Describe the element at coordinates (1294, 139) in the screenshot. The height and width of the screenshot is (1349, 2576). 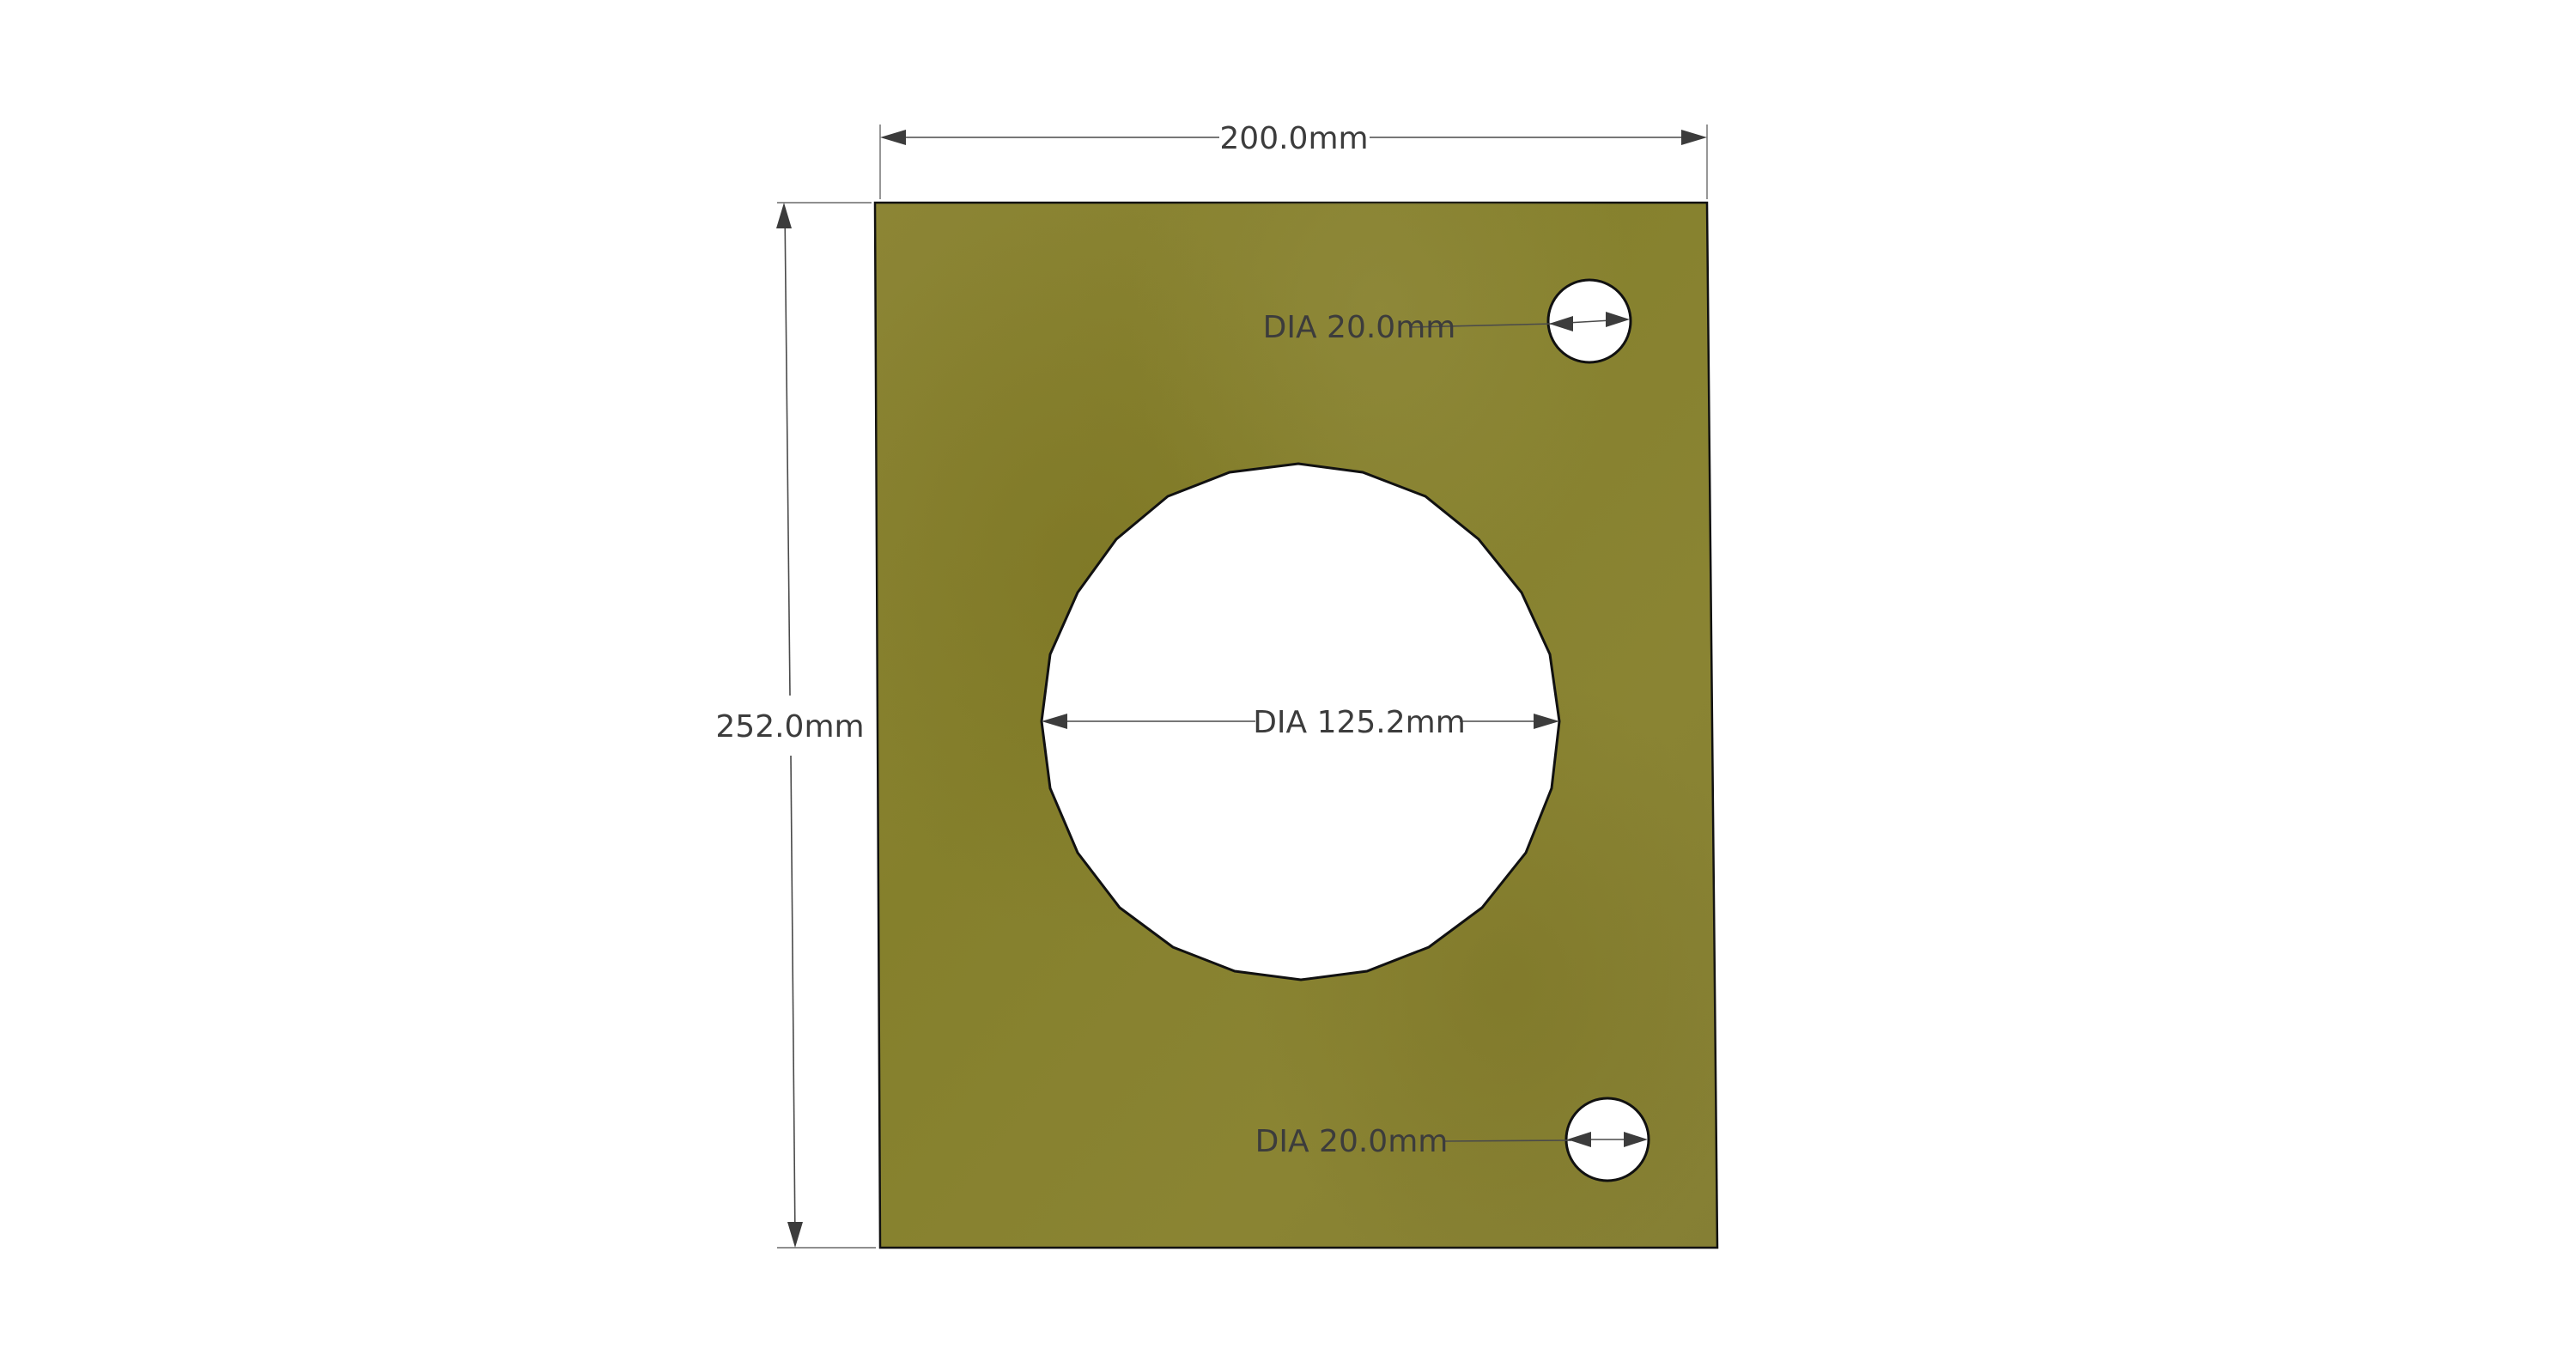
I see `width-label: 200.0mm` at that location.